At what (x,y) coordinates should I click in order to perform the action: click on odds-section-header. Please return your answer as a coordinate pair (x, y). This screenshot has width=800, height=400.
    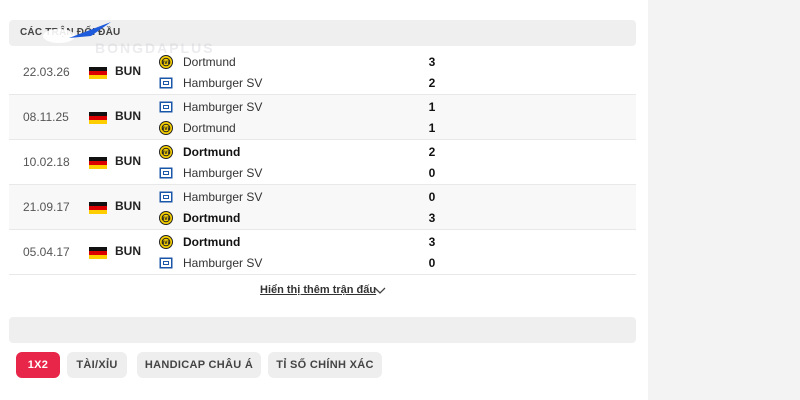
    Looking at the image, I should click on (322, 330).